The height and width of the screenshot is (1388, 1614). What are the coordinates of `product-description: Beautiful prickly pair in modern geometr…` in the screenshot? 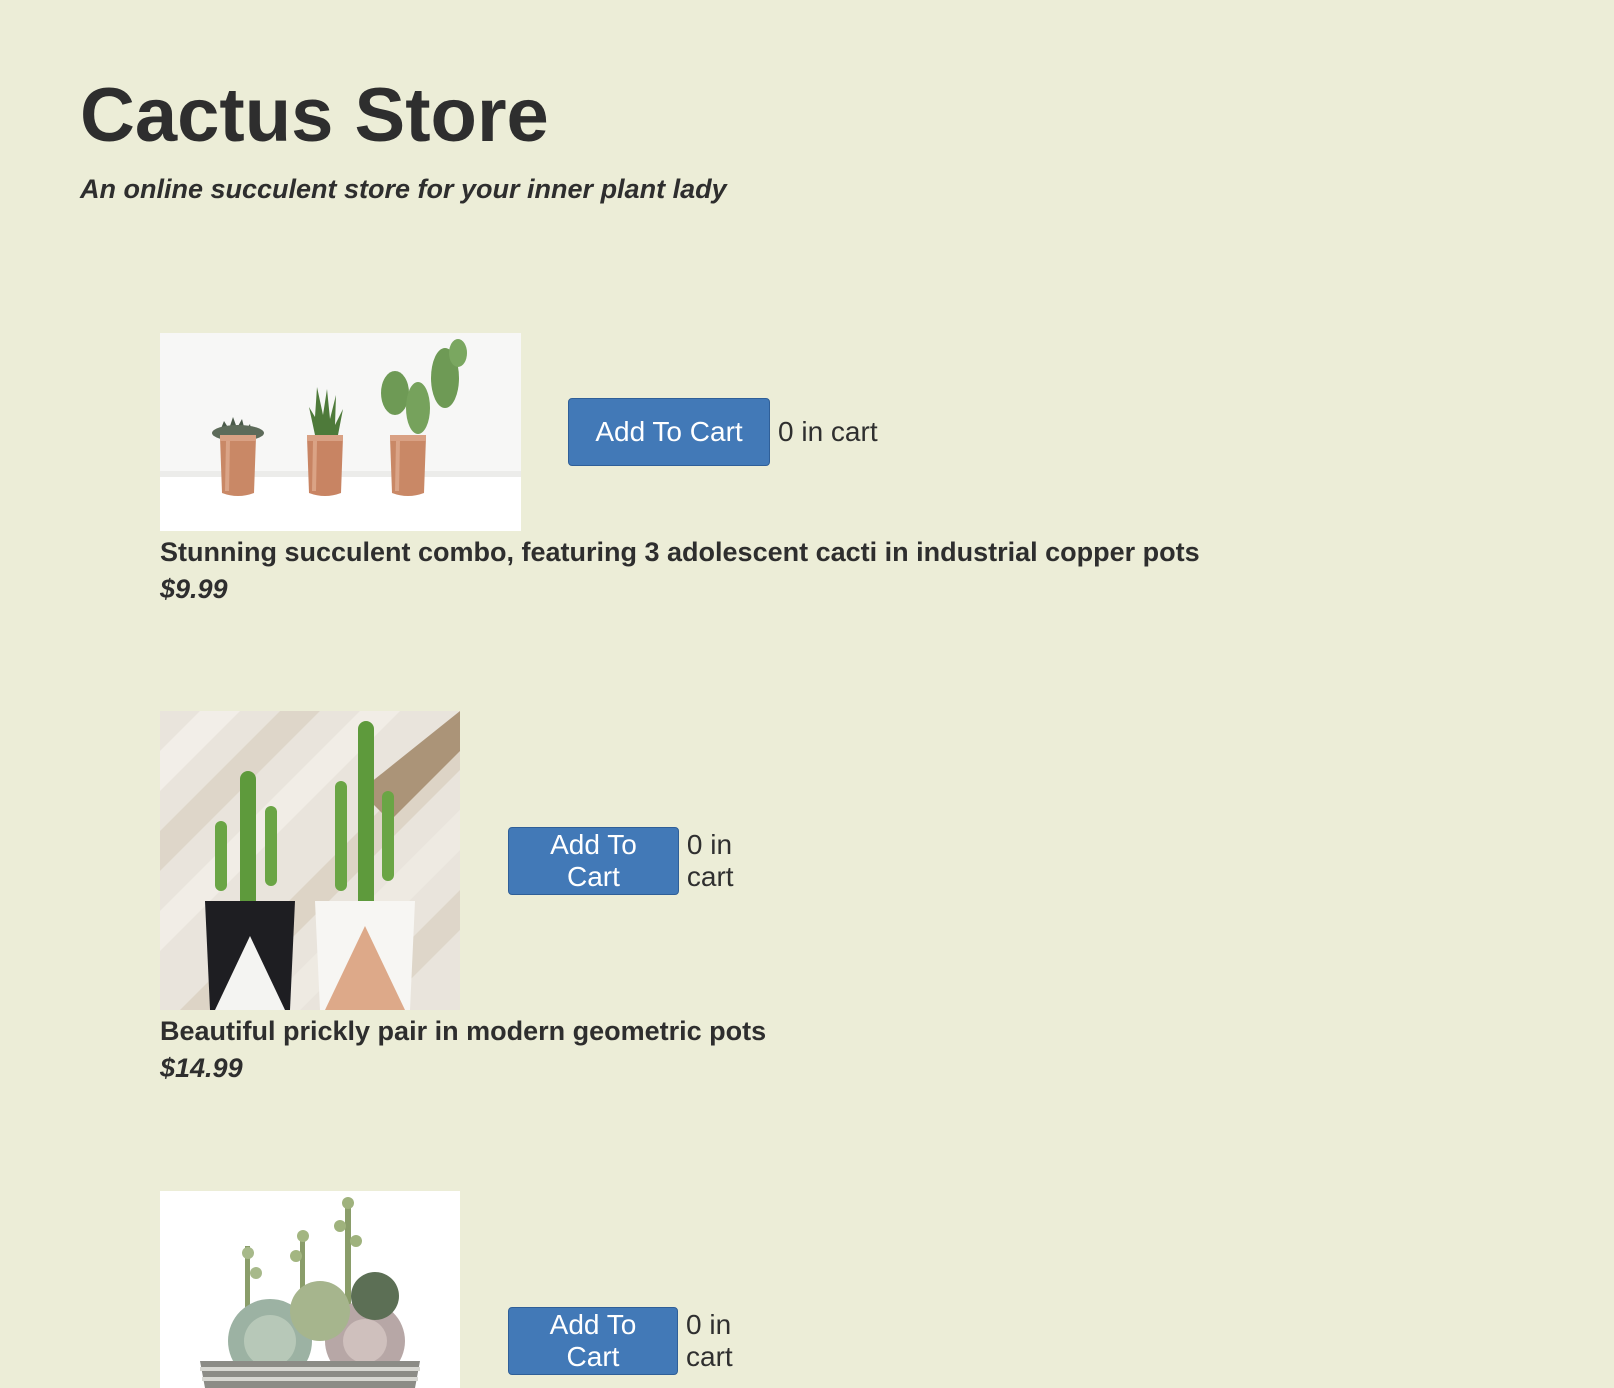 It's located at (463, 1031).